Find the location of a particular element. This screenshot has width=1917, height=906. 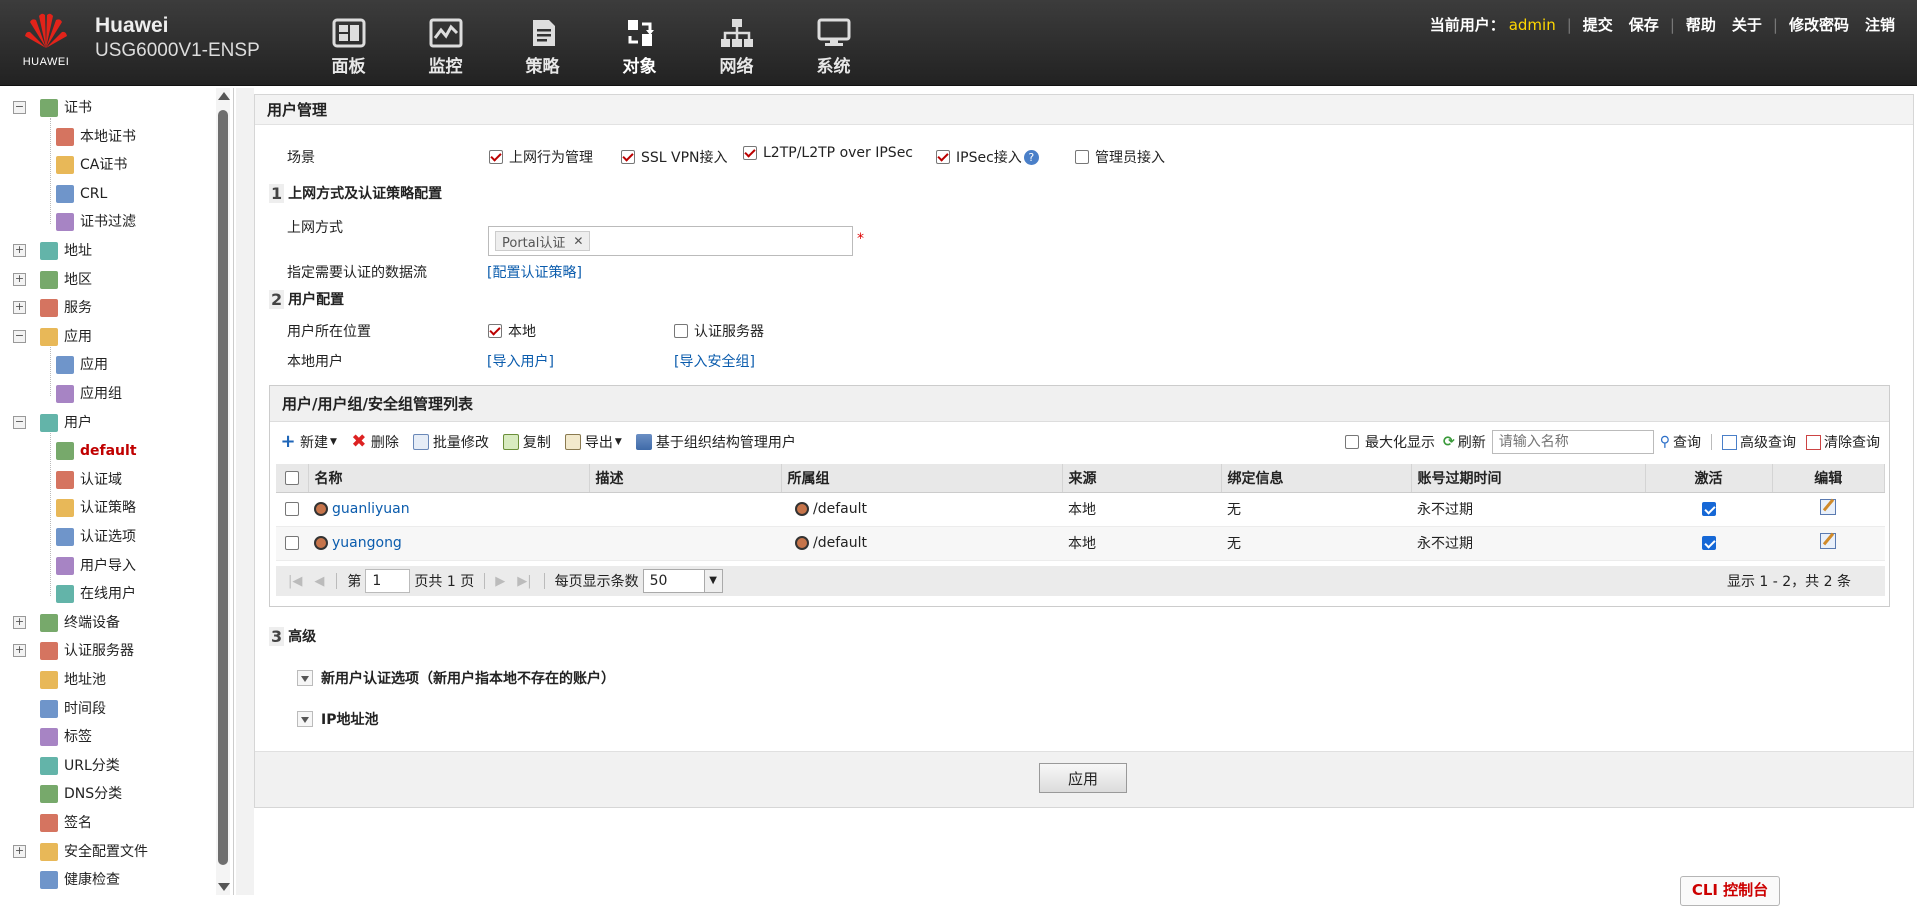

per-page-select: 50 ▼ is located at coordinates (682, 581).